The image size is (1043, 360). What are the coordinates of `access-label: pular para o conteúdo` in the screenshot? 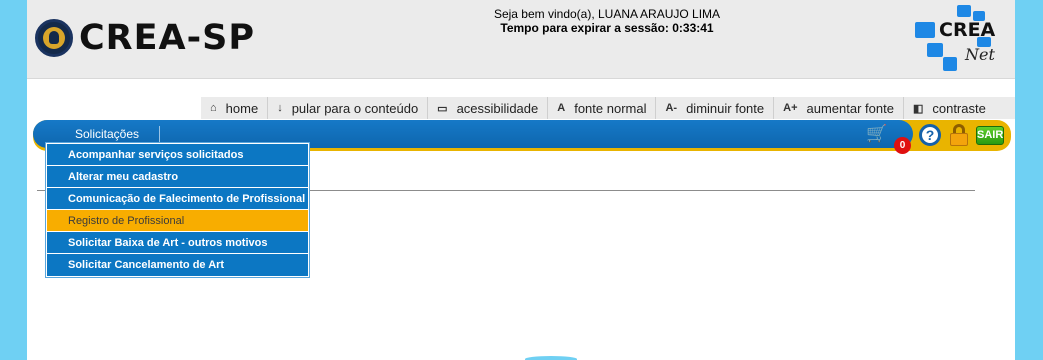 It's located at (355, 108).